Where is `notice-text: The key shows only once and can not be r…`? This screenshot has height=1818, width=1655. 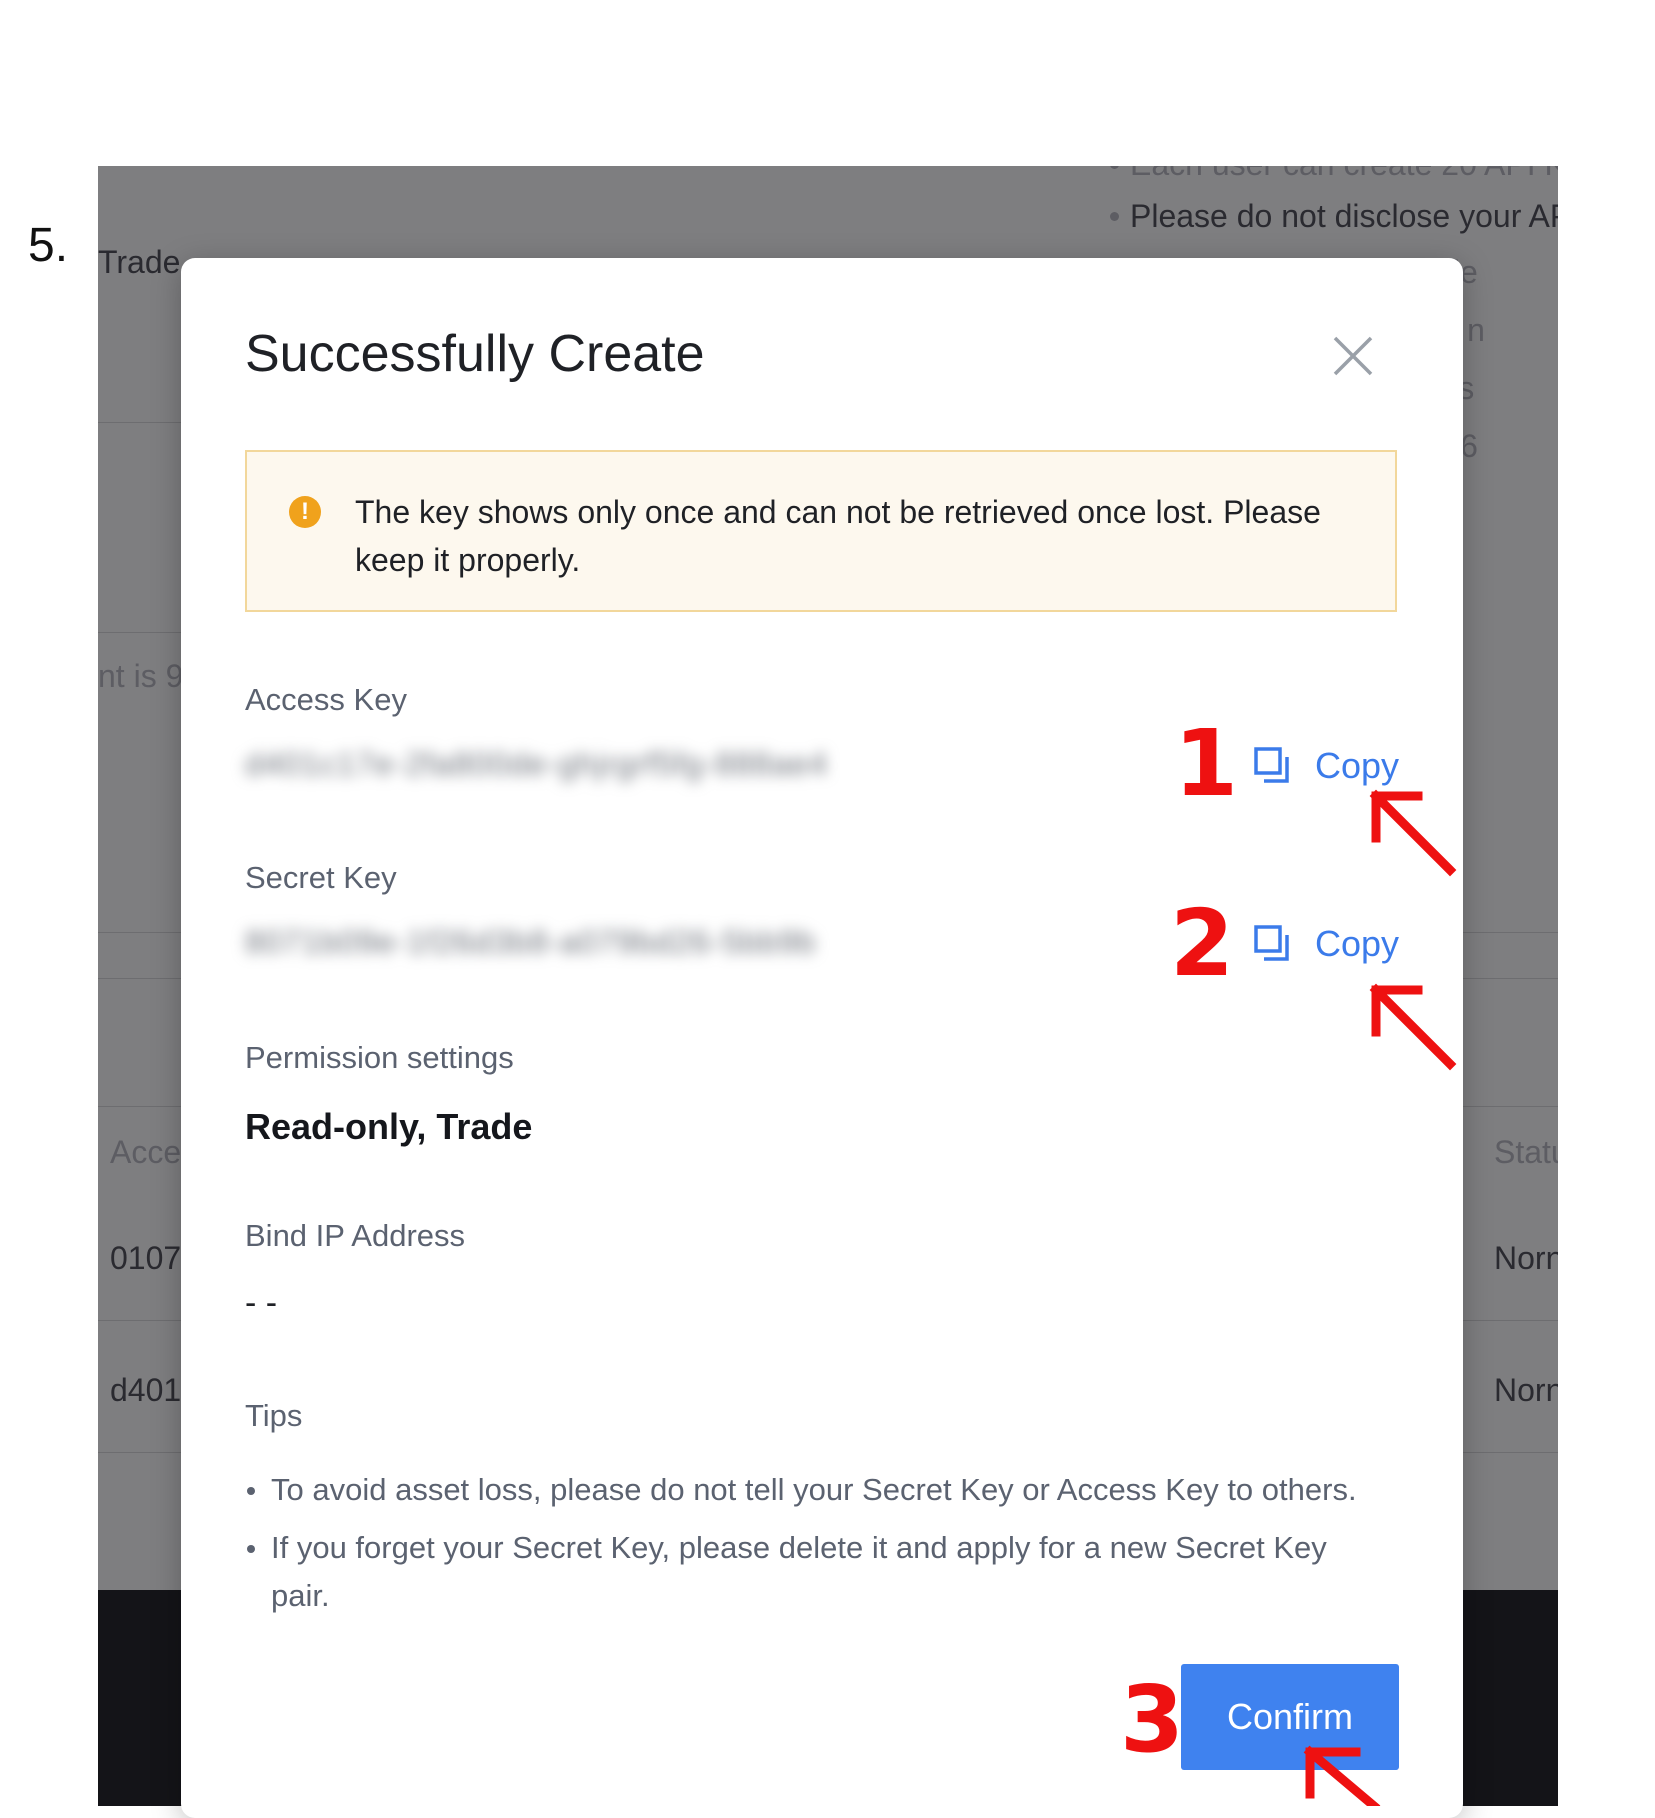 notice-text: The key shows only once and can not be r… is located at coordinates (838, 536).